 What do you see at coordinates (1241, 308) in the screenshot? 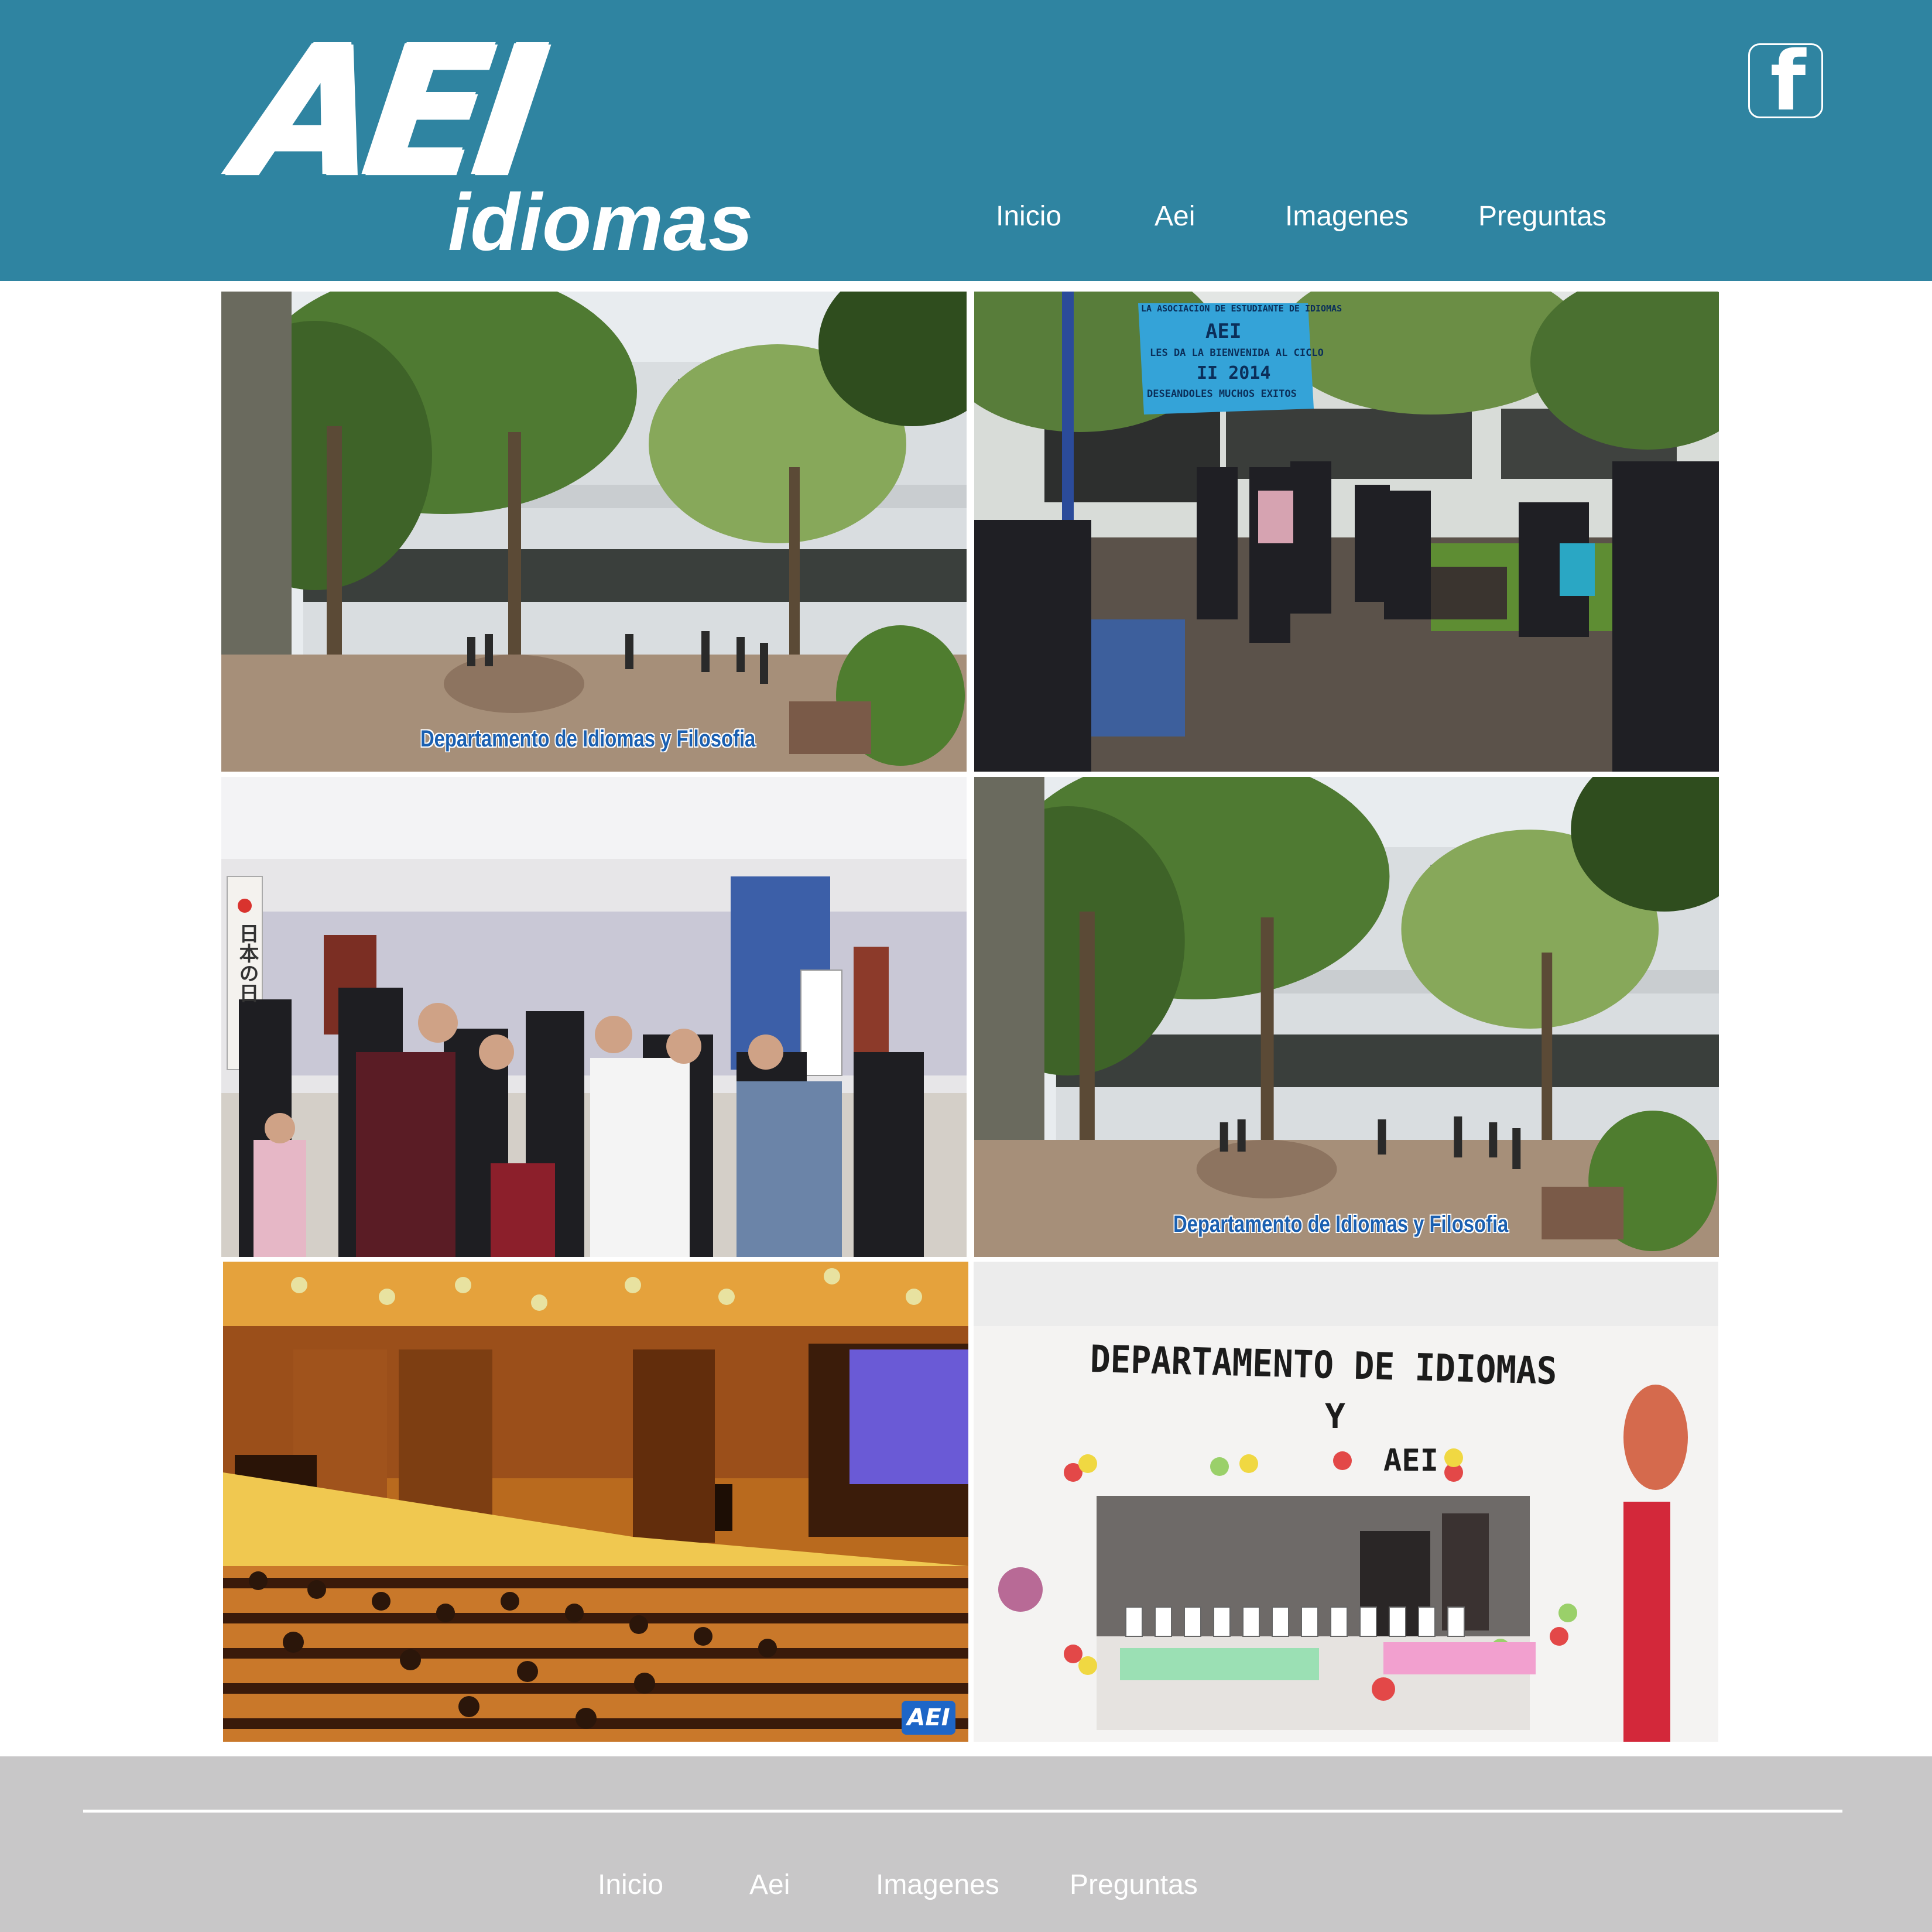
I see `banner-line-1: LA ASOCIACION DE ESTUDIANTE DE IDIOMAS` at bounding box center [1241, 308].